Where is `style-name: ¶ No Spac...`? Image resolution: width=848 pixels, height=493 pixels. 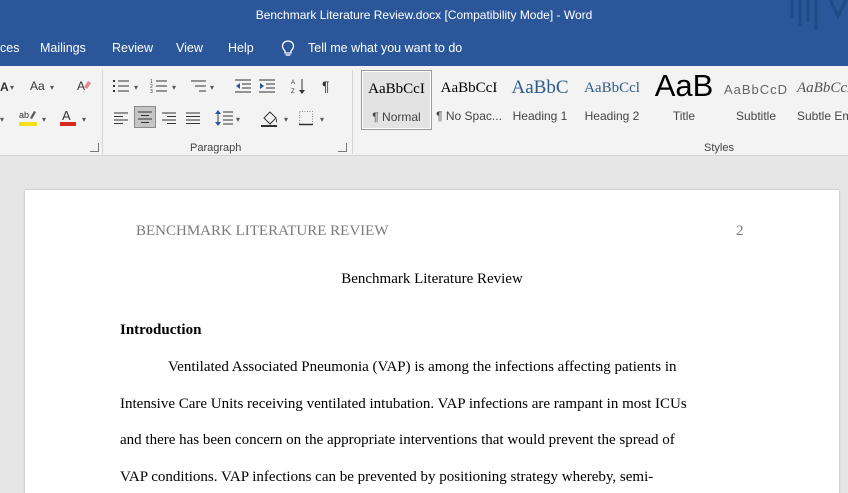 style-name: ¶ No Spac... is located at coordinates (469, 116).